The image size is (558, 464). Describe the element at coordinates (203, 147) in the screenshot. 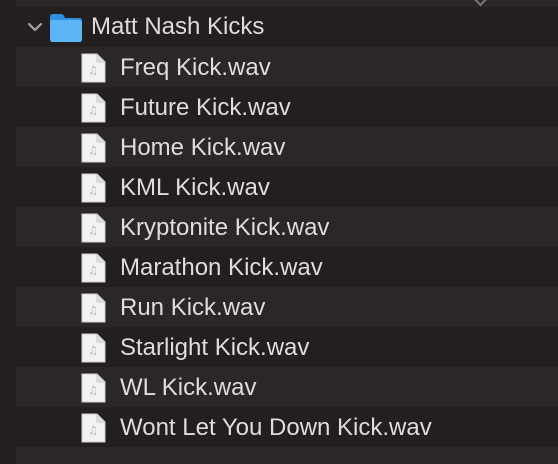

I see `file-name: Home Kick.wav` at that location.